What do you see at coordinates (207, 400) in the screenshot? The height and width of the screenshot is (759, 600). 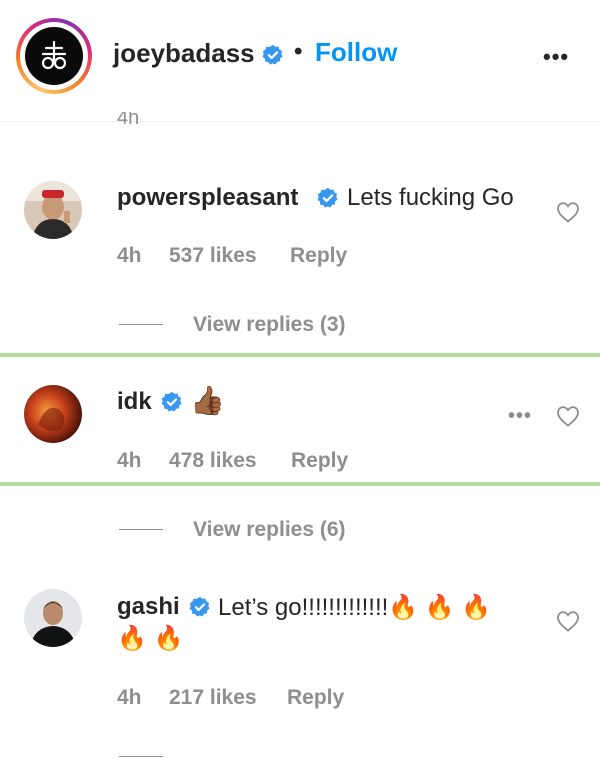 I see `comment-text: 👍🏾` at bounding box center [207, 400].